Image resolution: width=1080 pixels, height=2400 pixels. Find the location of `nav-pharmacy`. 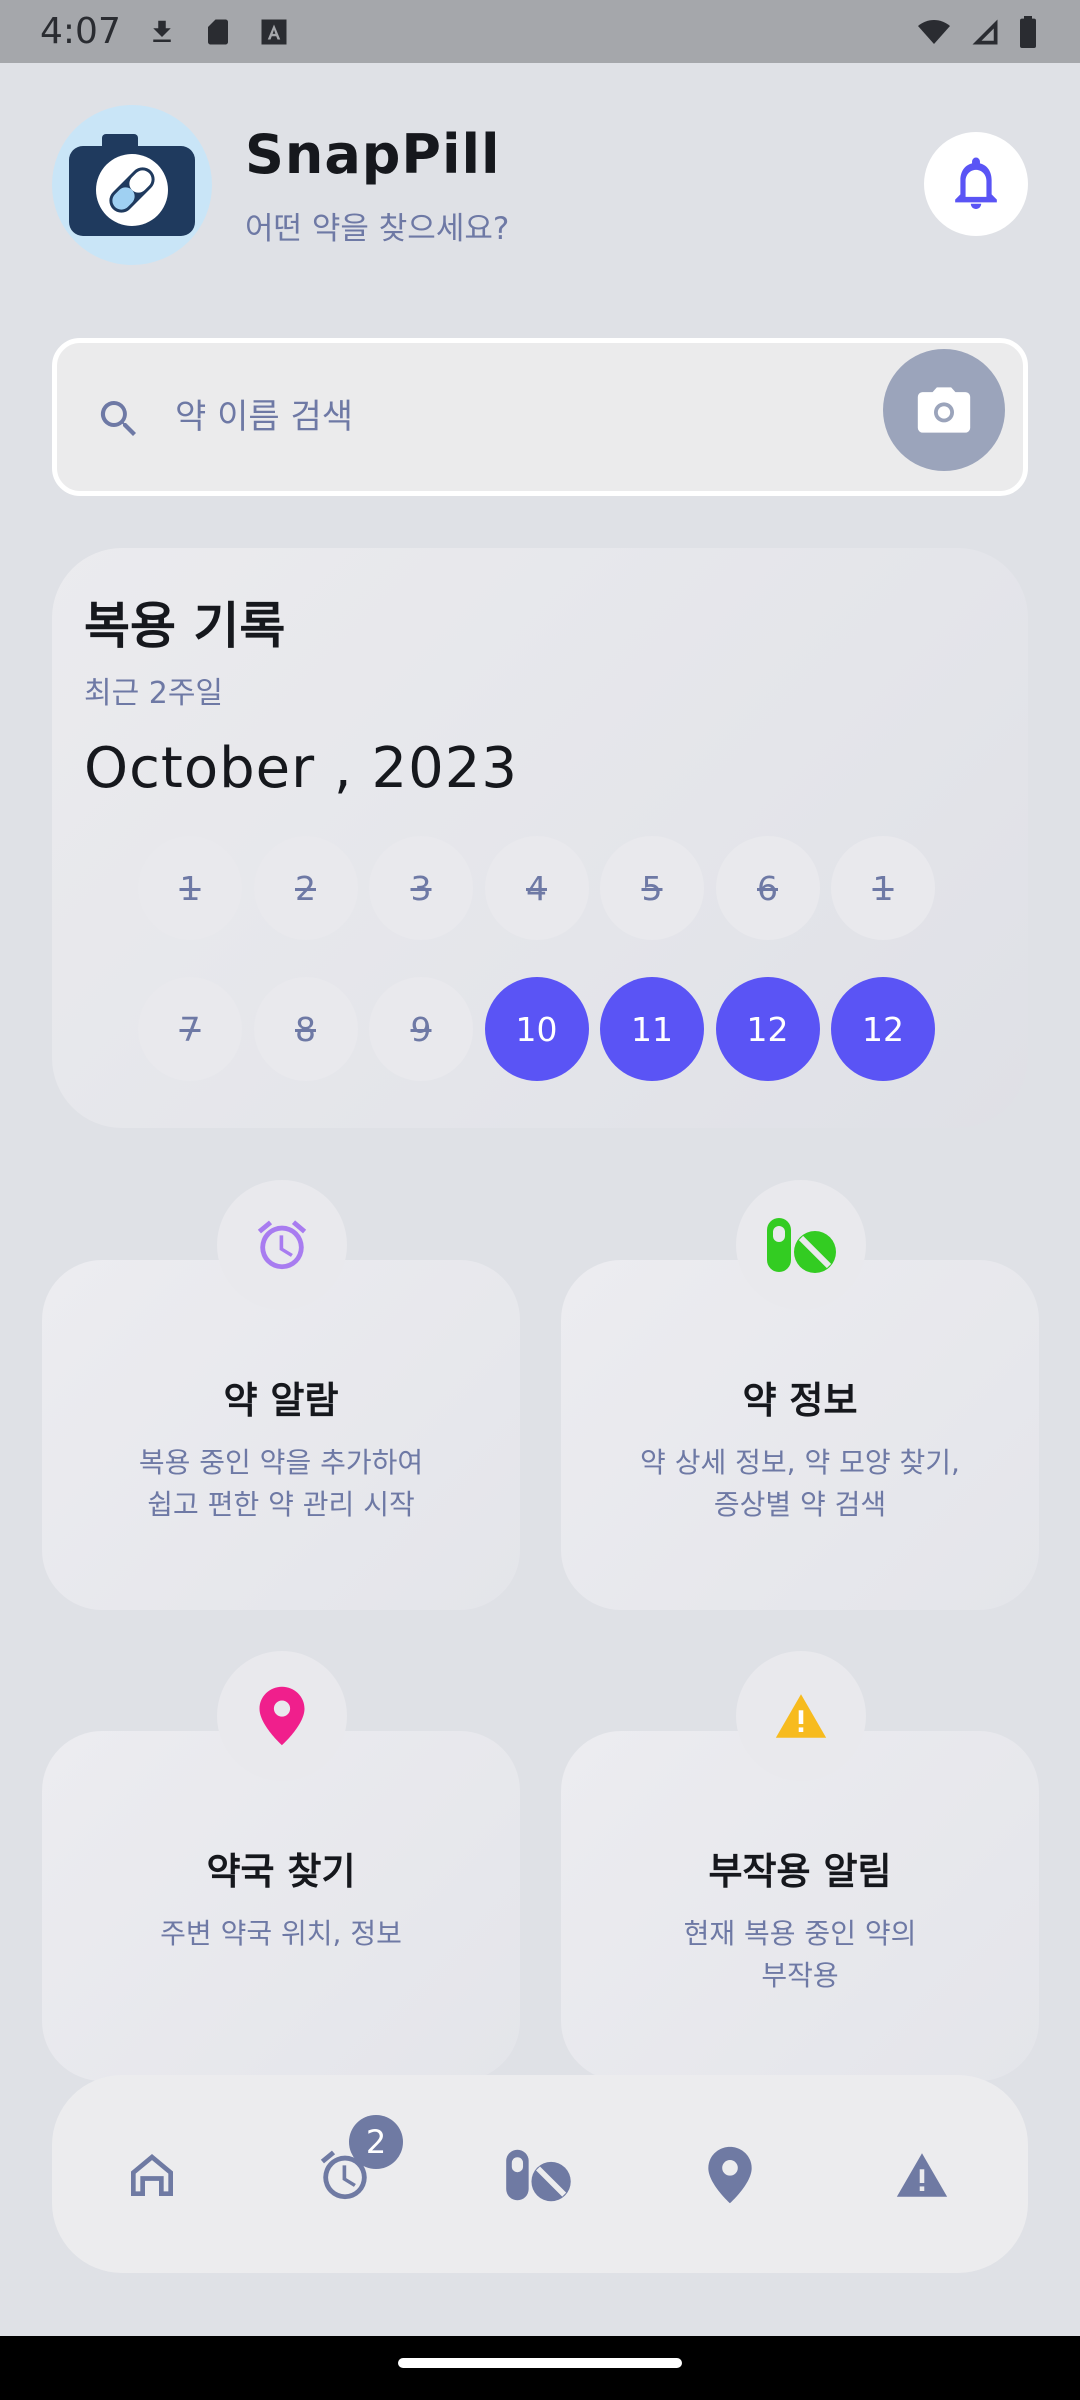

nav-pharmacy is located at coordinates (730, 2175).